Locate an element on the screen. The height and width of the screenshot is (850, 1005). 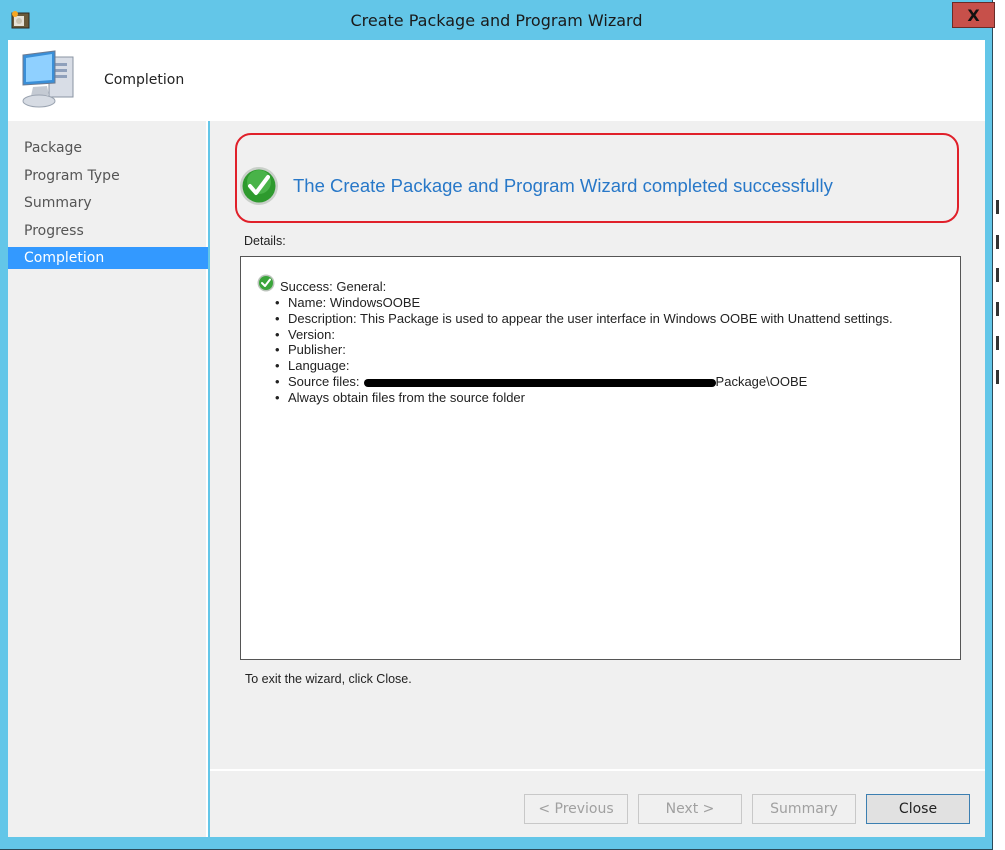
detail-item: • Name: WindowsOOBE is located at coordinates (348, 302).